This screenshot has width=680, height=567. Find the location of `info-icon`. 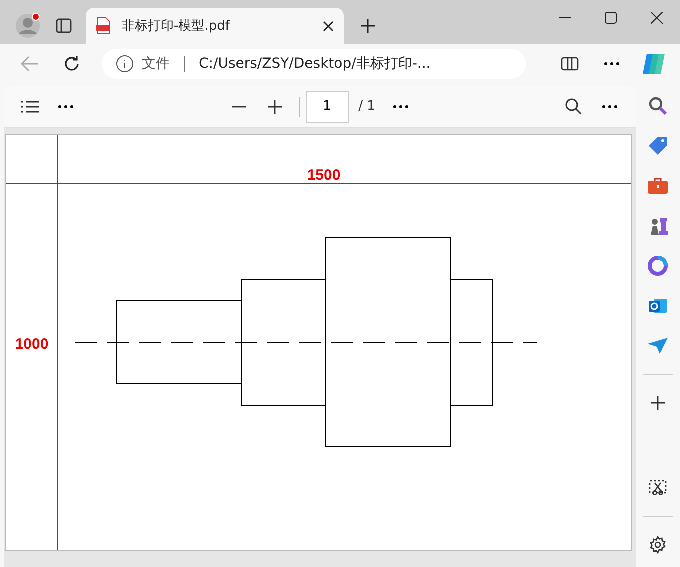

info-icon is located at coordinates (125, 64).